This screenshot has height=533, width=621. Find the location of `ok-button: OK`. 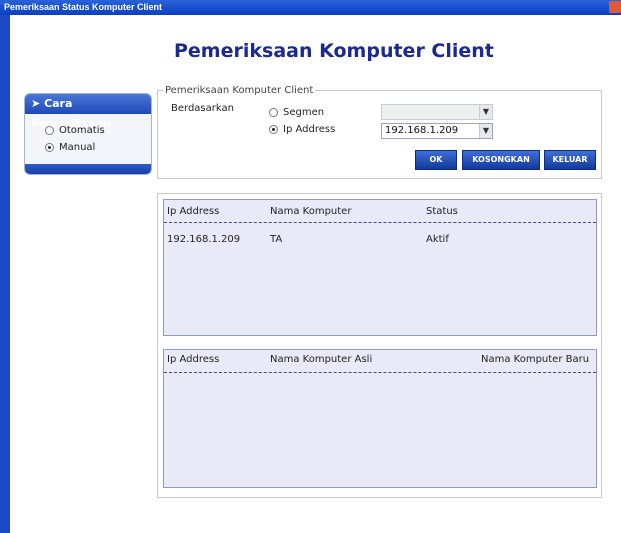

ok-button: OK is located at coordinates (436, 160).